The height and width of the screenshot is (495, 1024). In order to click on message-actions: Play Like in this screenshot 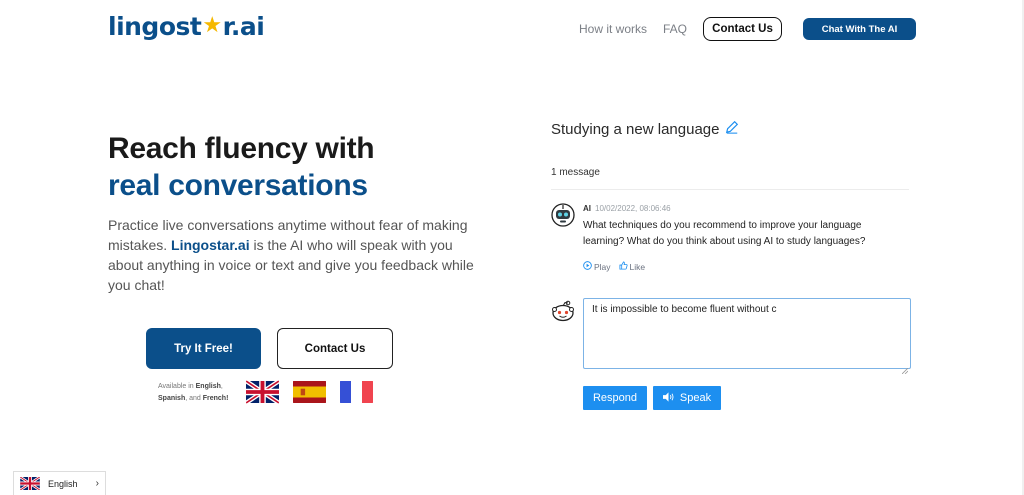, I will do `click(614, 266)`.